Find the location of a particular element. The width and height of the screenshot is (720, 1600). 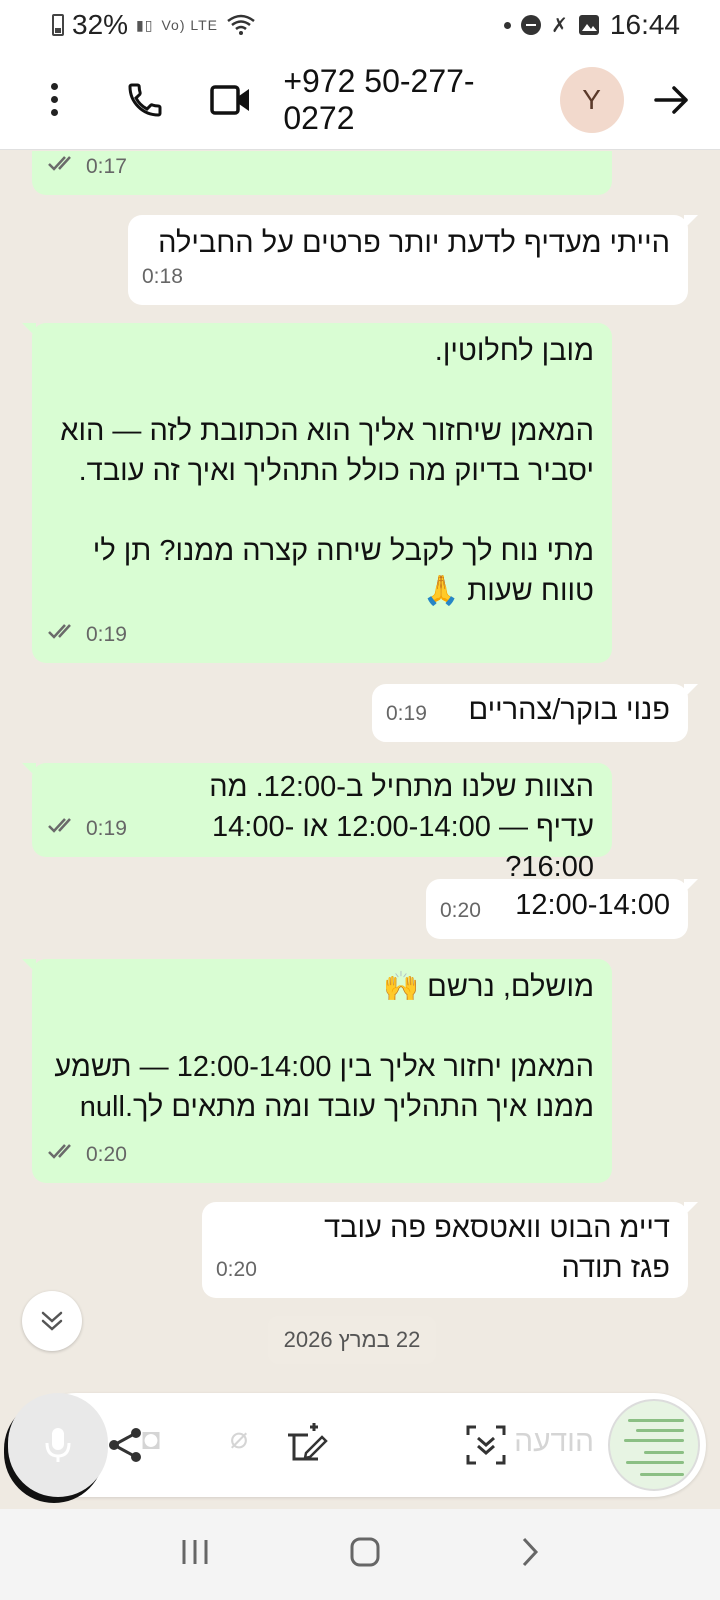

message-time: 0:18 is located at coordinates (162, 276).